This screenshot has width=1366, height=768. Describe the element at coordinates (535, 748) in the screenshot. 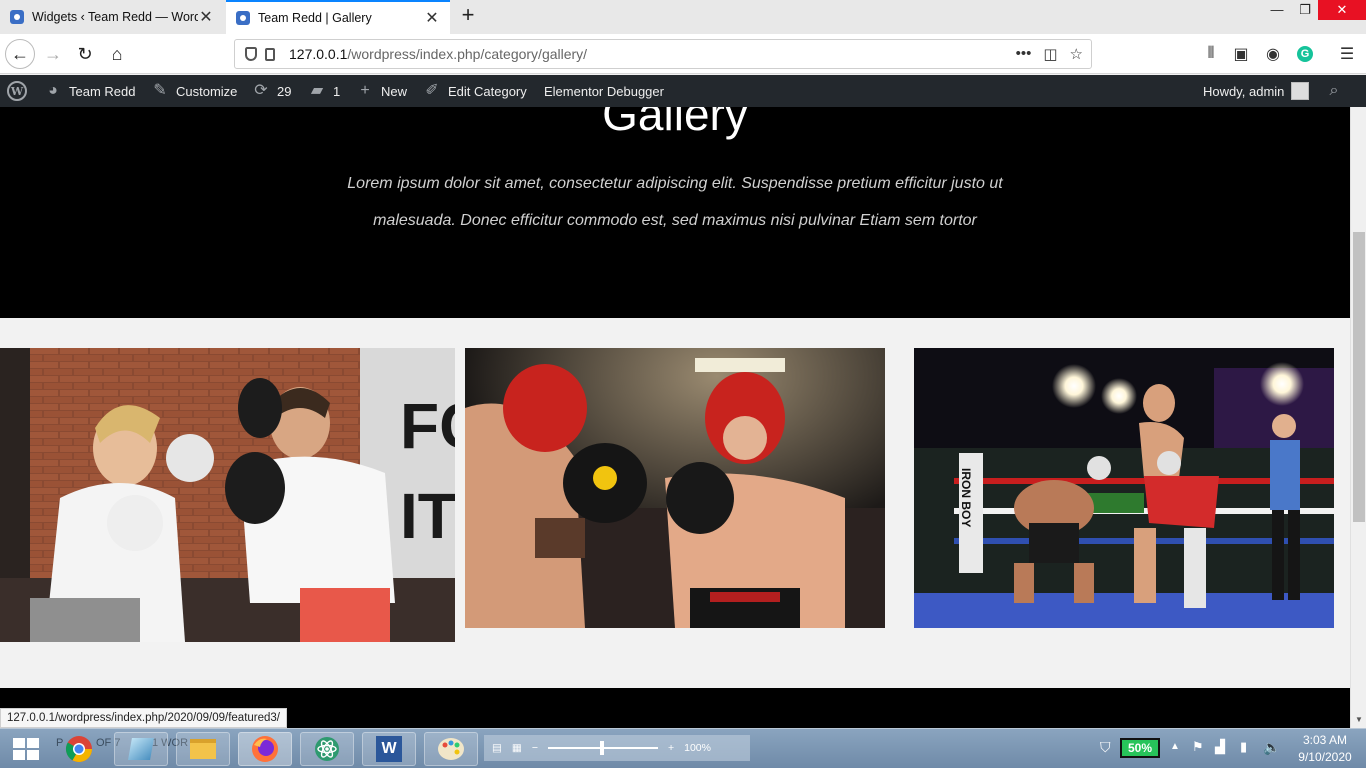

I see `zoom-out-icon: −` at that location.